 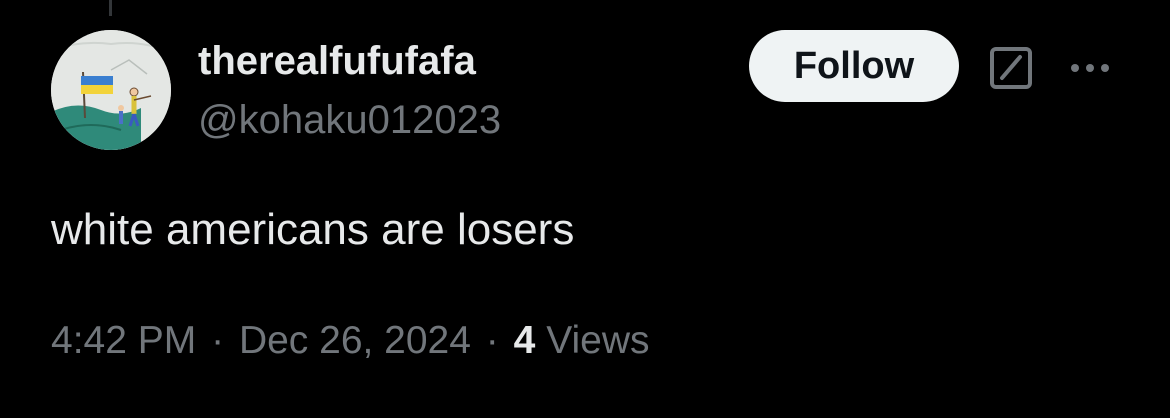 I want to click on more-options-icon, so click(x=1090, y=68).